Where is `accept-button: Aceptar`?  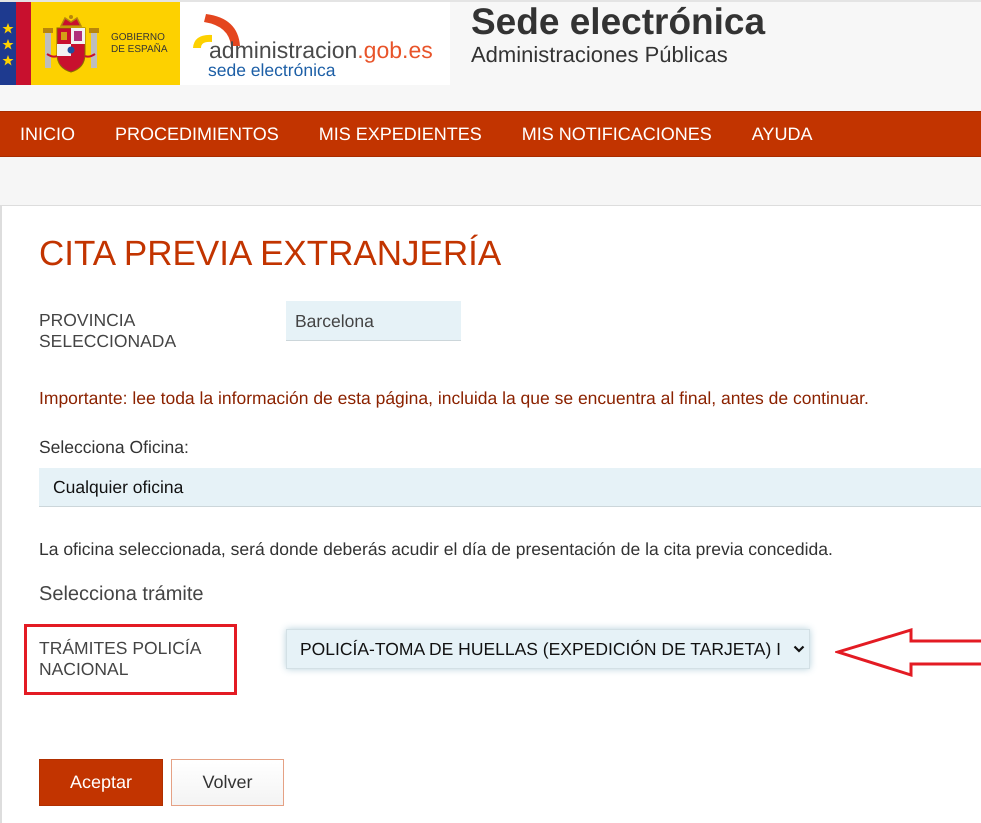
accept-button: Aceptar is located at coordinates (101, 782).